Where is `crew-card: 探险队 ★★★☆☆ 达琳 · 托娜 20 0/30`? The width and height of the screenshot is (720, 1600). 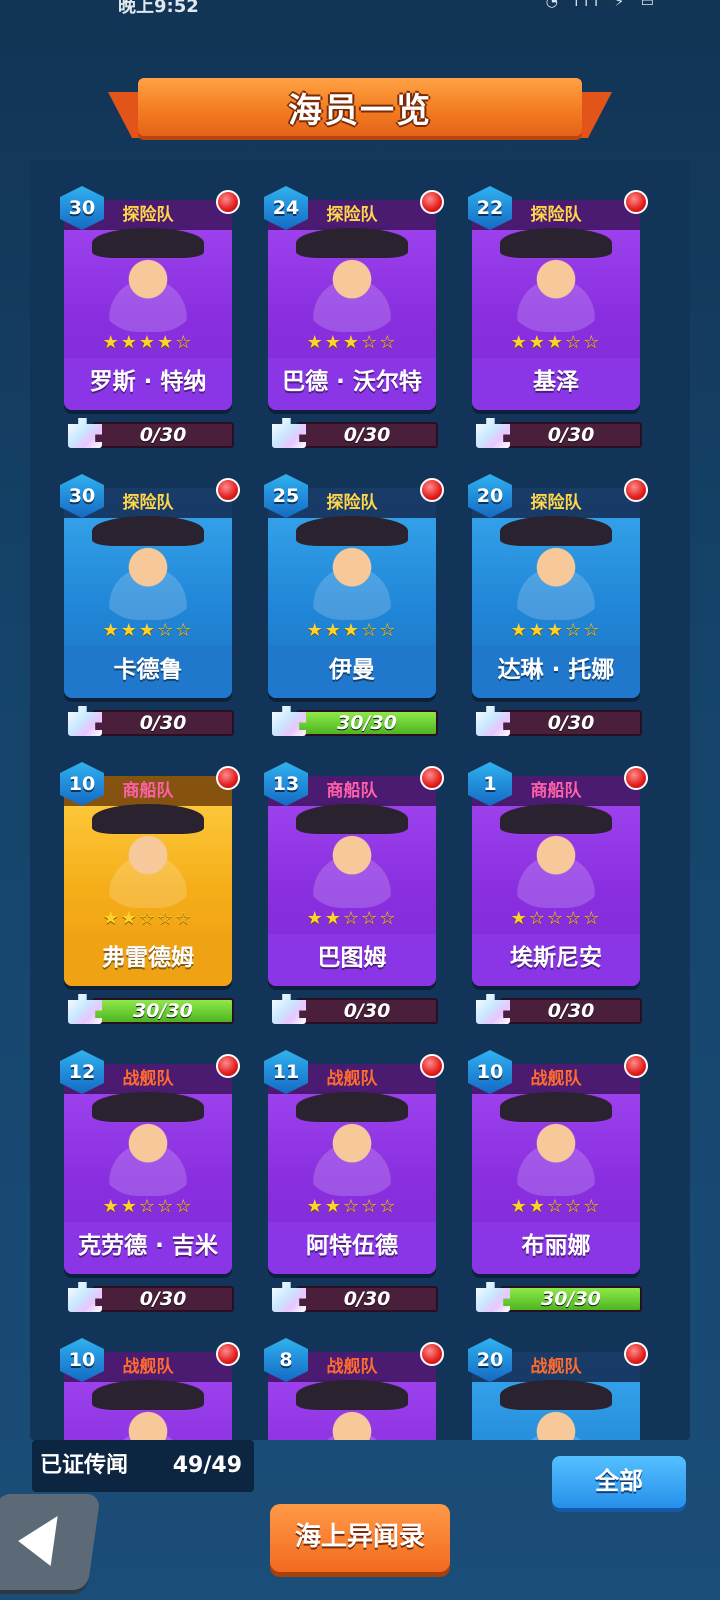
crew-card: 探险队 ★★★☆☆ 达琳 · 托娜 20 0/30 is located at coordinates (558, 605).